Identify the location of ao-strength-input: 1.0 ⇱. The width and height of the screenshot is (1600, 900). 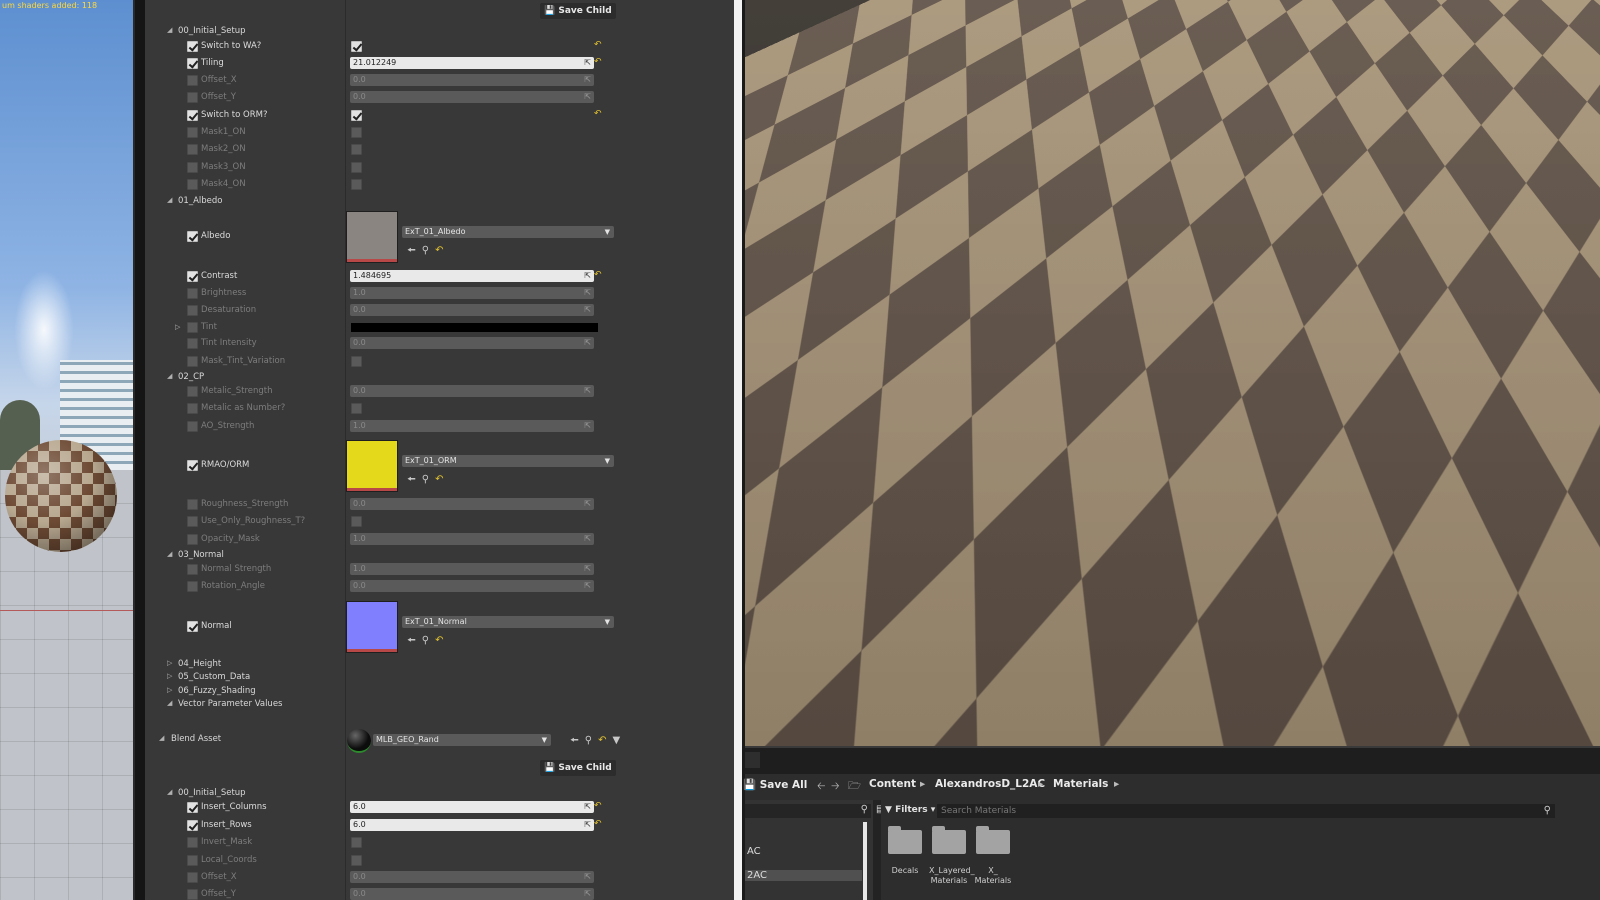
(472, 426).